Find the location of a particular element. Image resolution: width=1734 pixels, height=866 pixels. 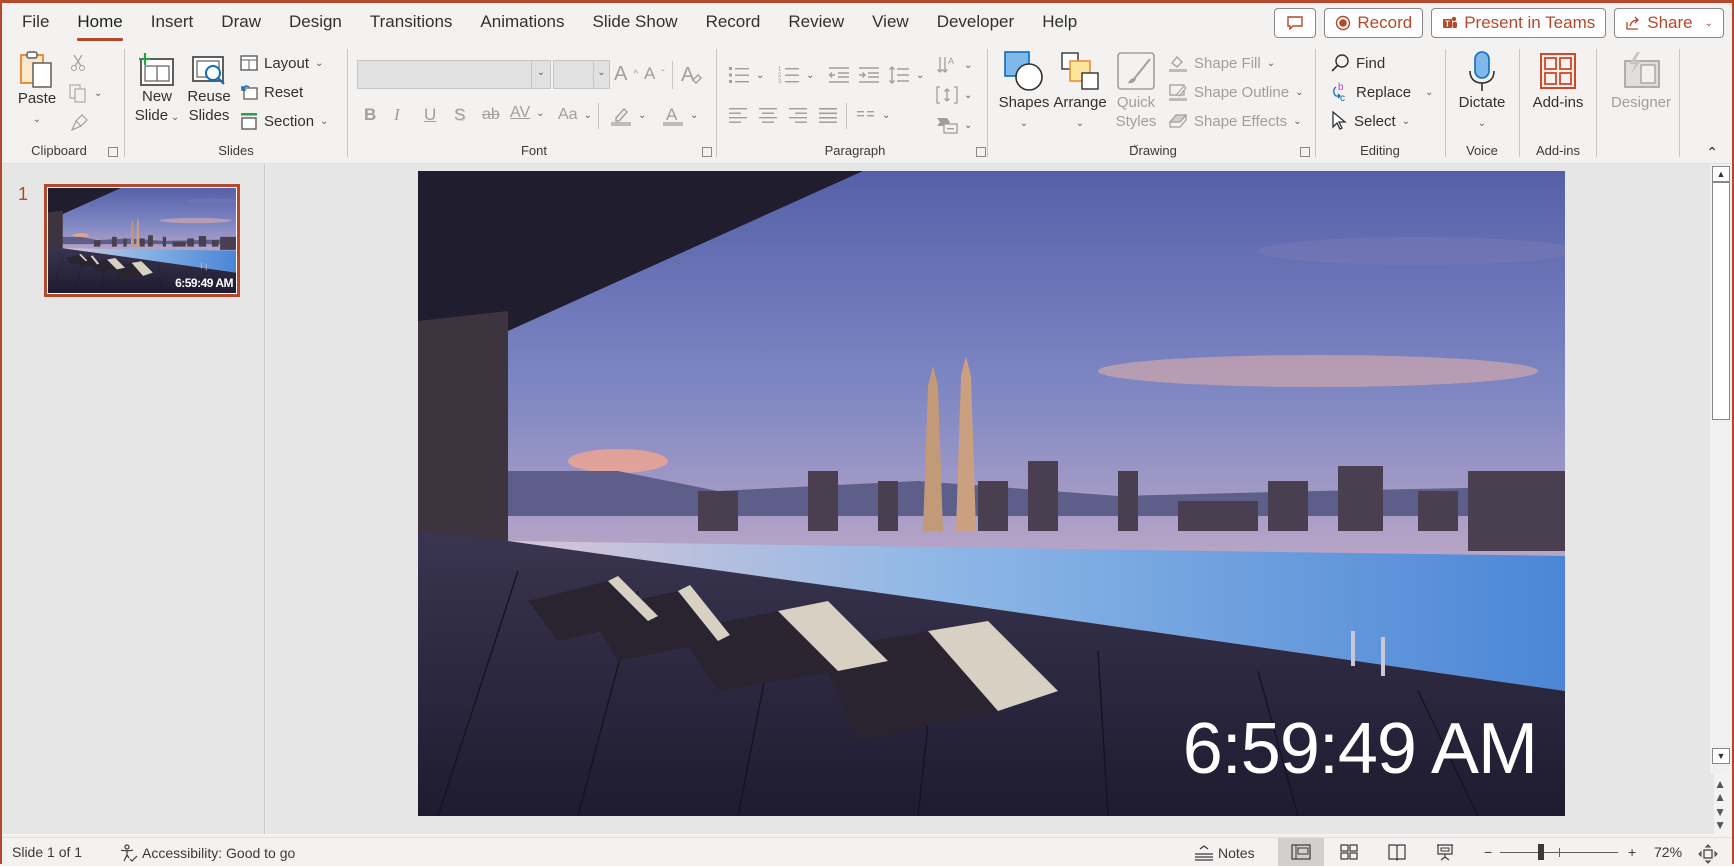

bullets-button: ⌄ is located at coordinates (746, 75).